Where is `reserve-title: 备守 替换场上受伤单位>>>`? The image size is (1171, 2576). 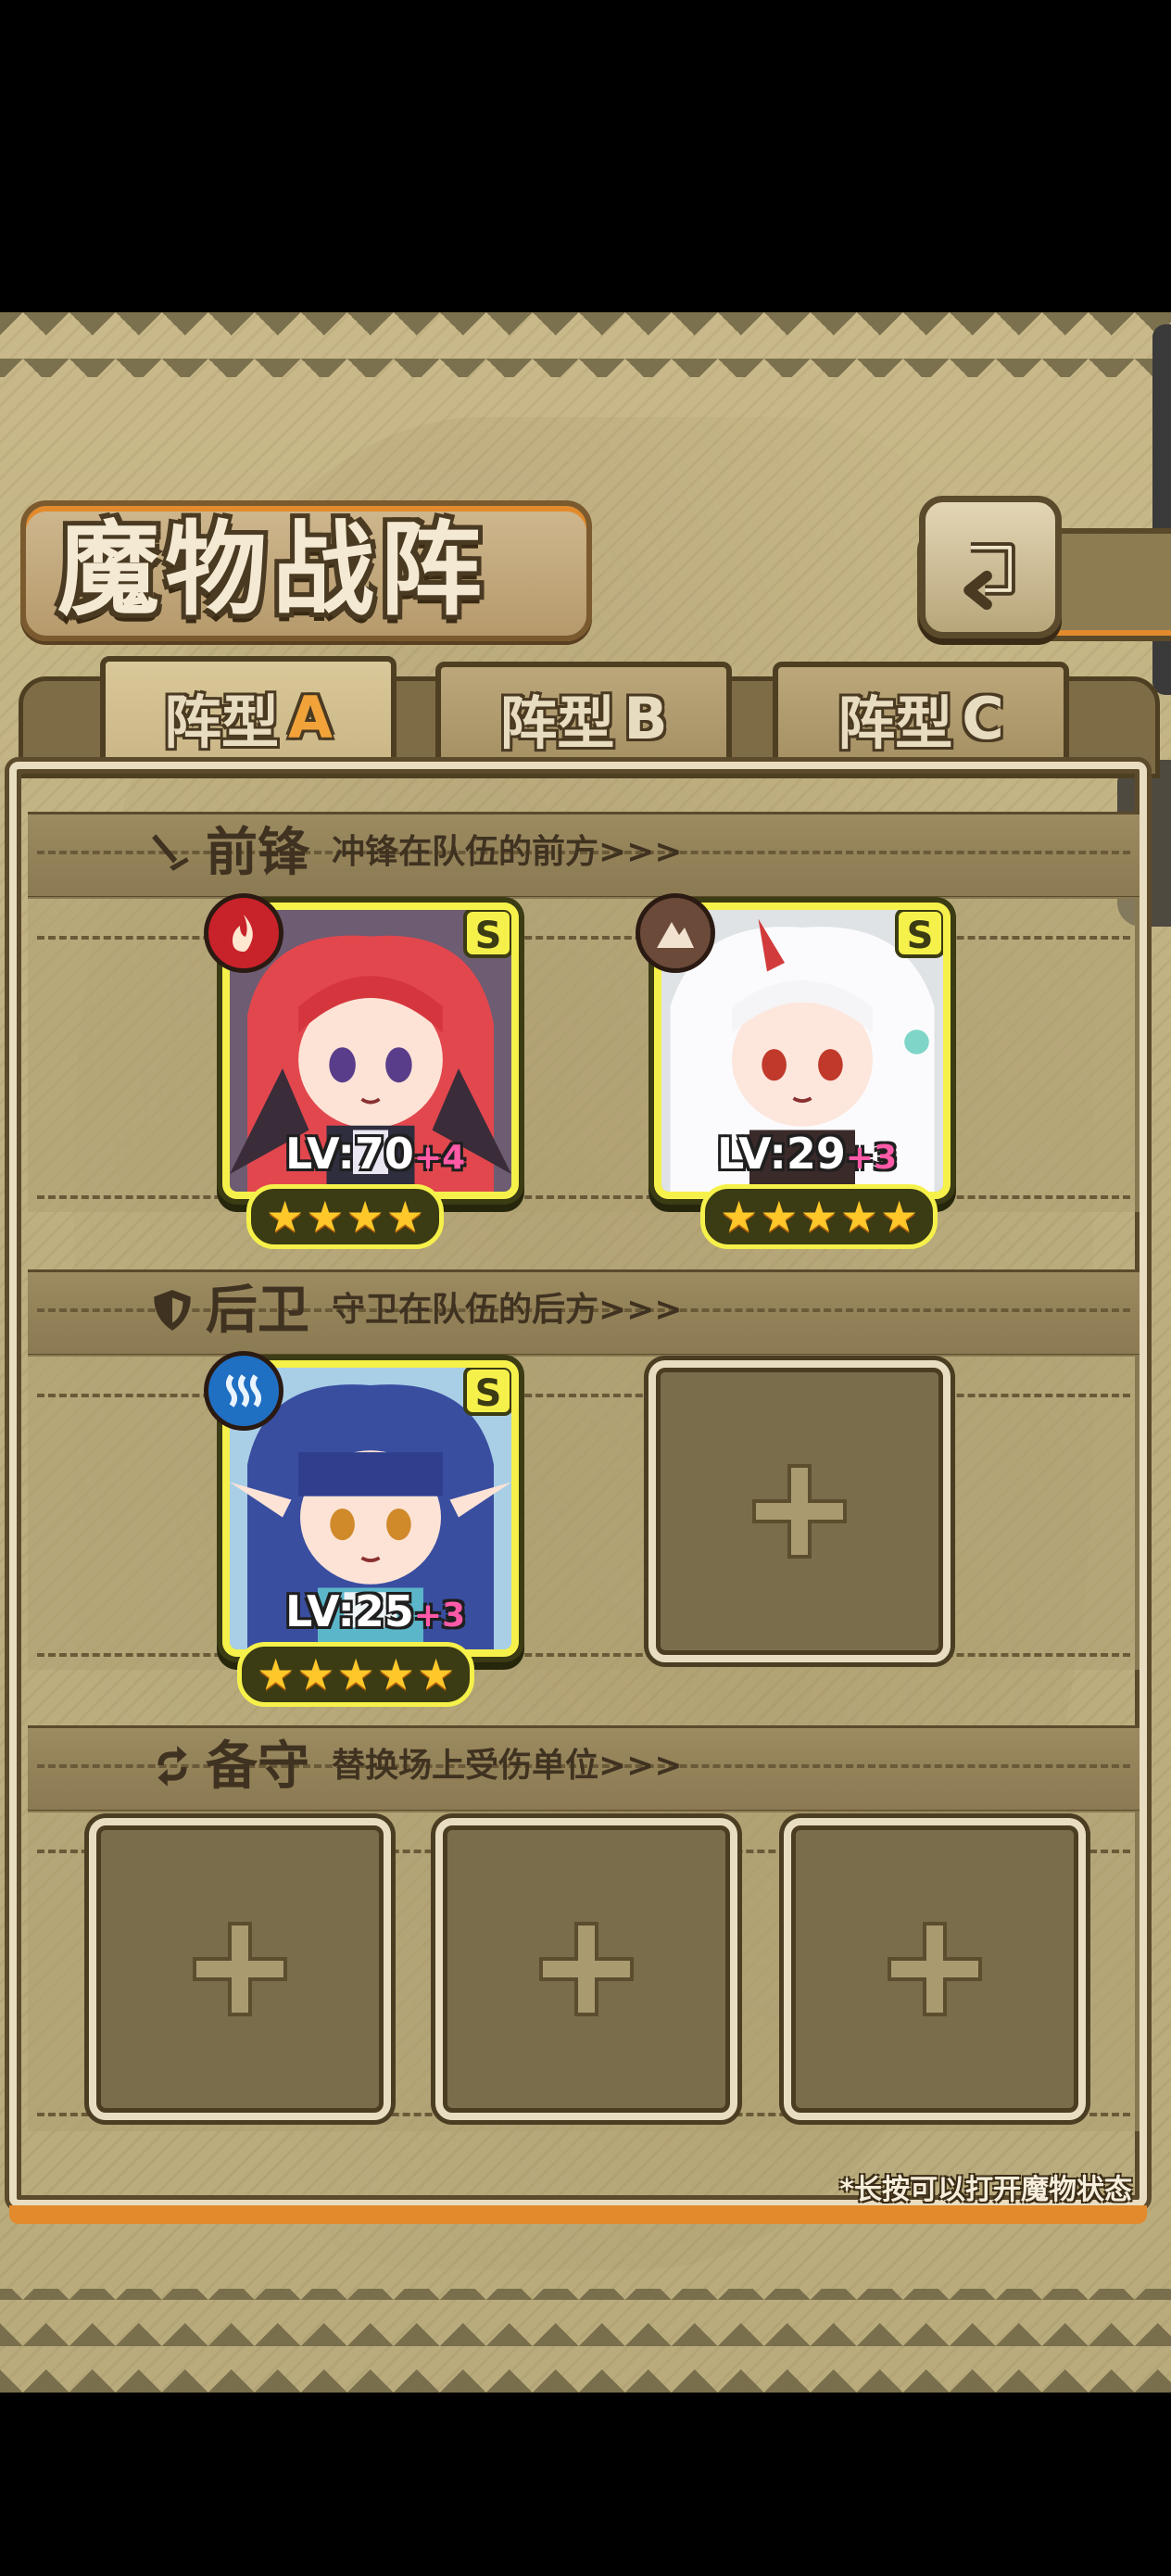 reserve-title: 备守 替换场上受伤单位>>> is located at coordinates (416, 1766).